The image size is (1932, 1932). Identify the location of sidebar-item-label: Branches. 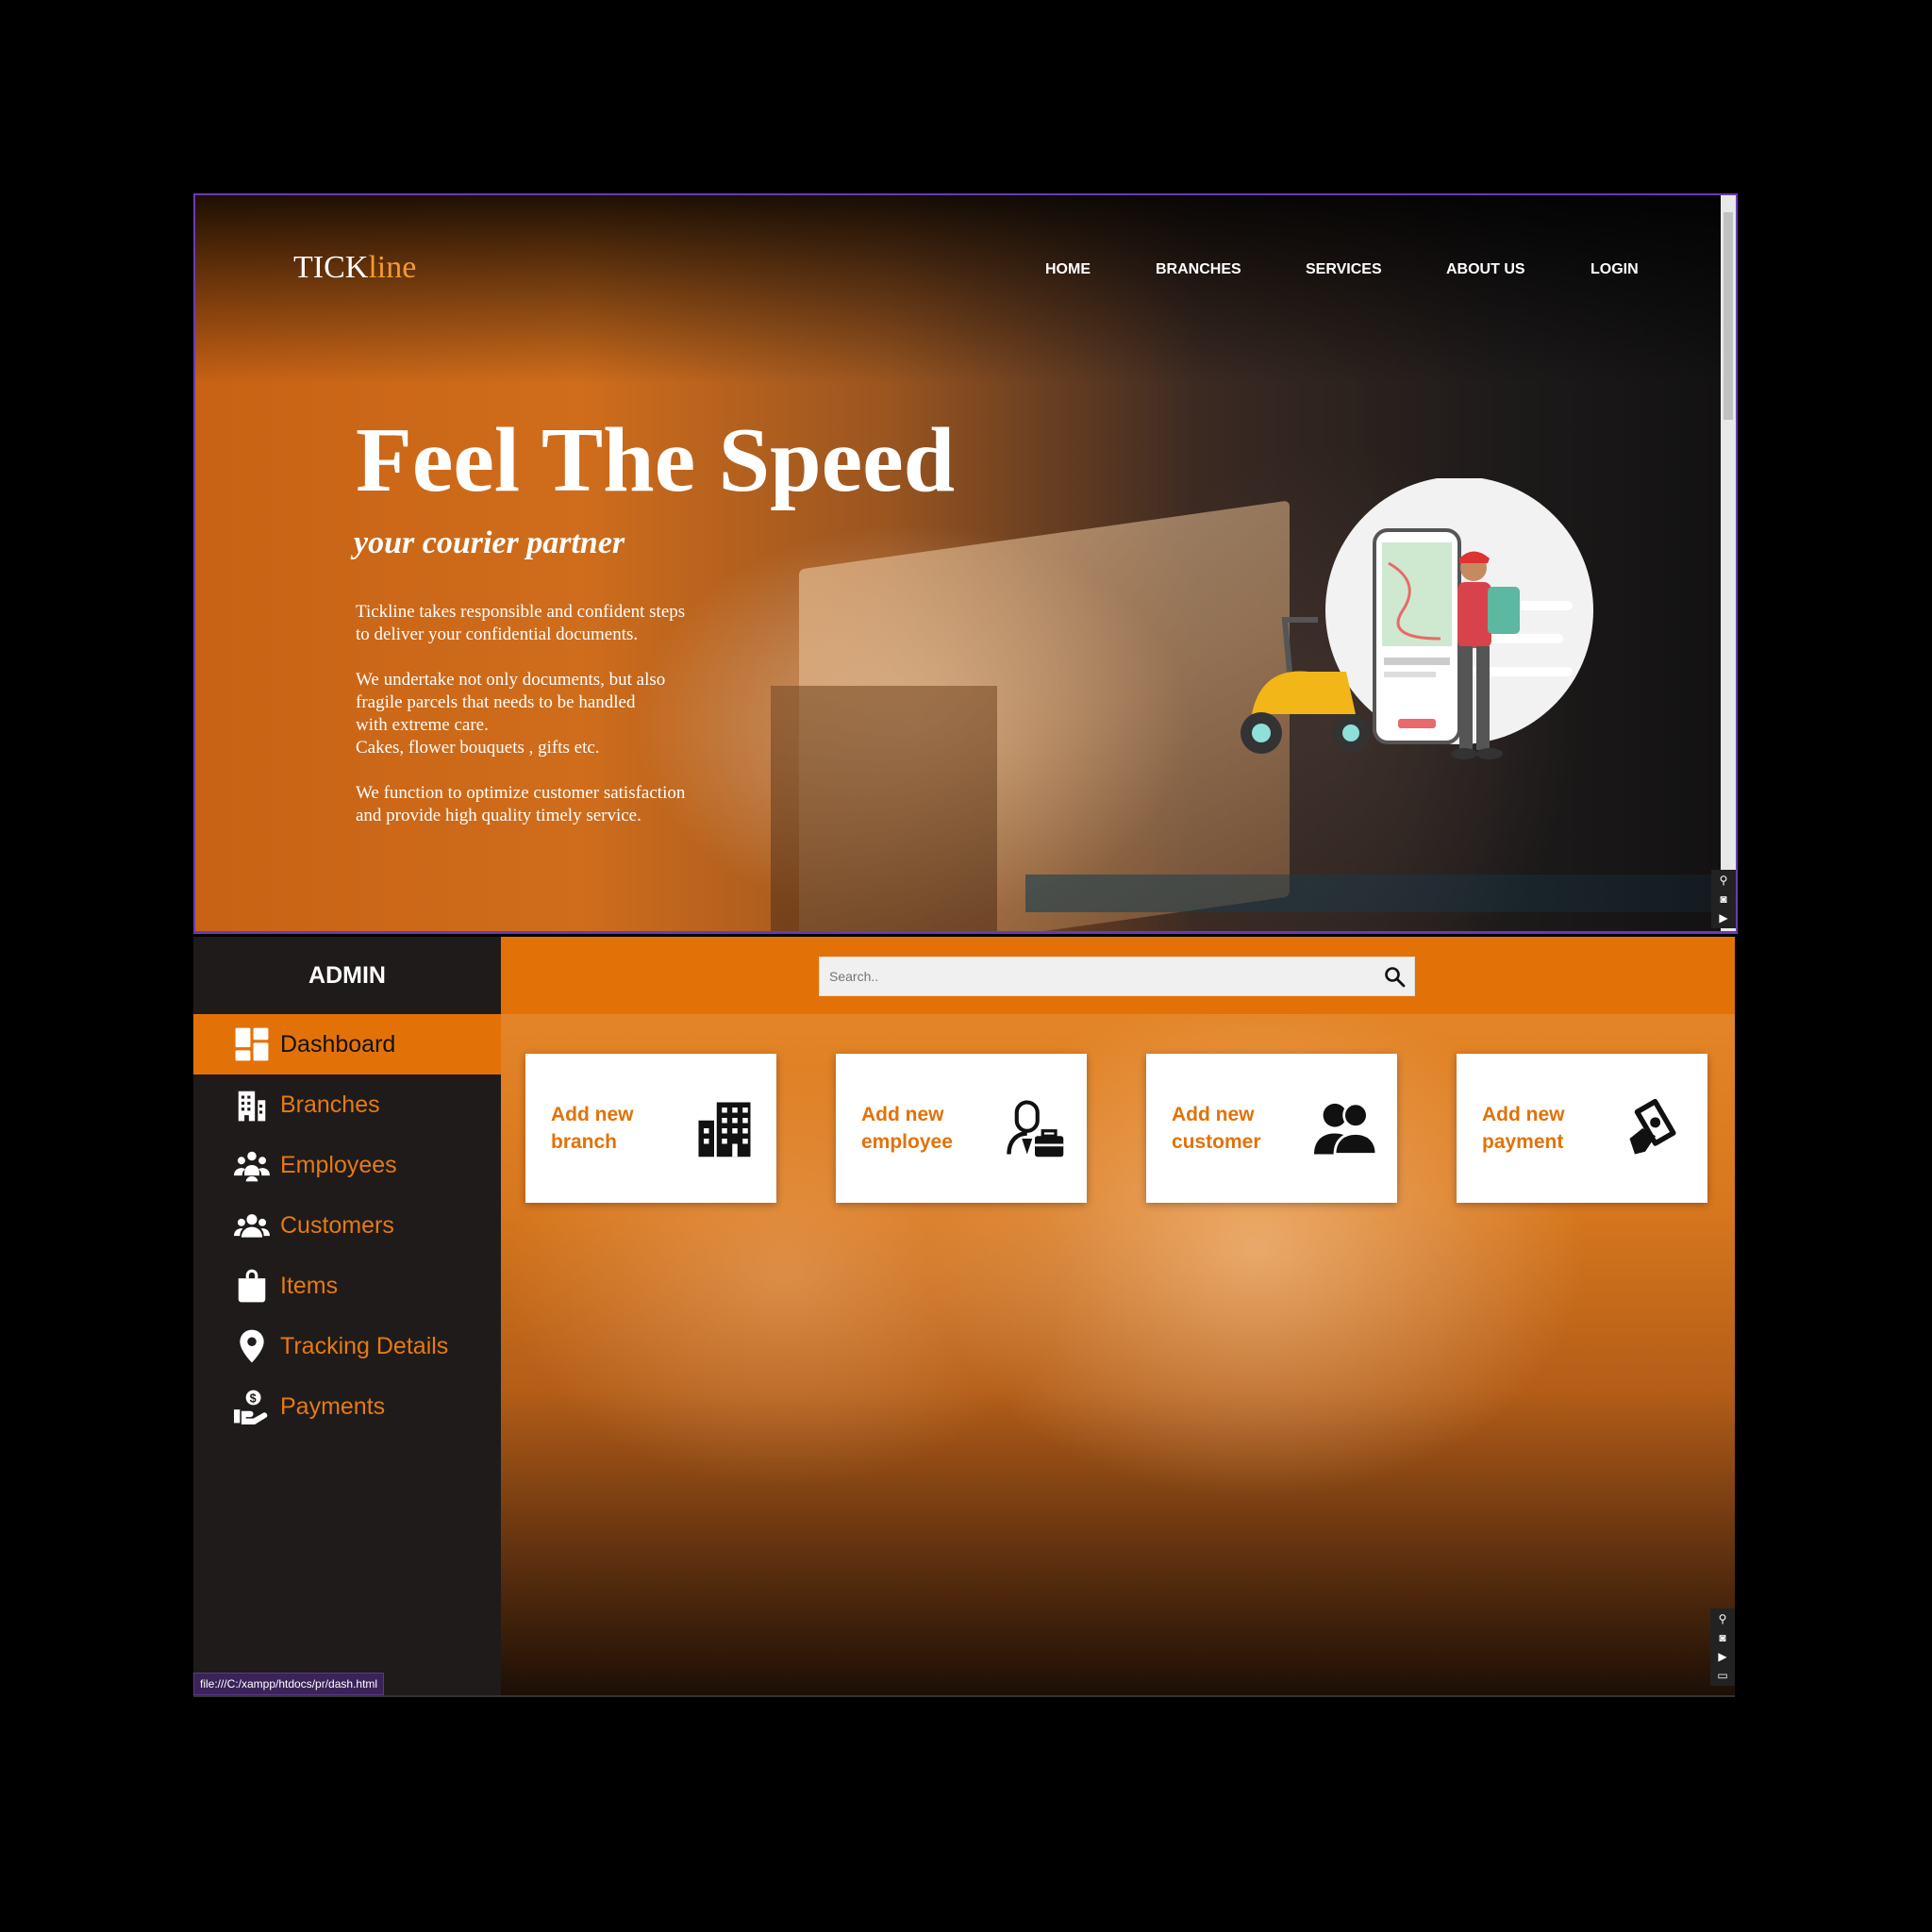
(330, 1104).